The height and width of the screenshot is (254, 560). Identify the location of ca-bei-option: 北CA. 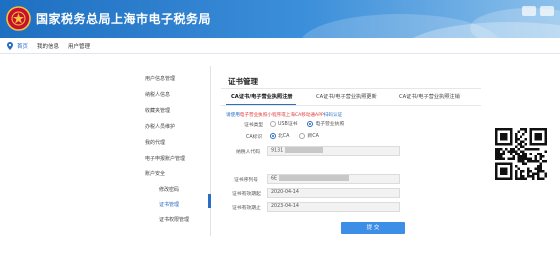
(279, 135).